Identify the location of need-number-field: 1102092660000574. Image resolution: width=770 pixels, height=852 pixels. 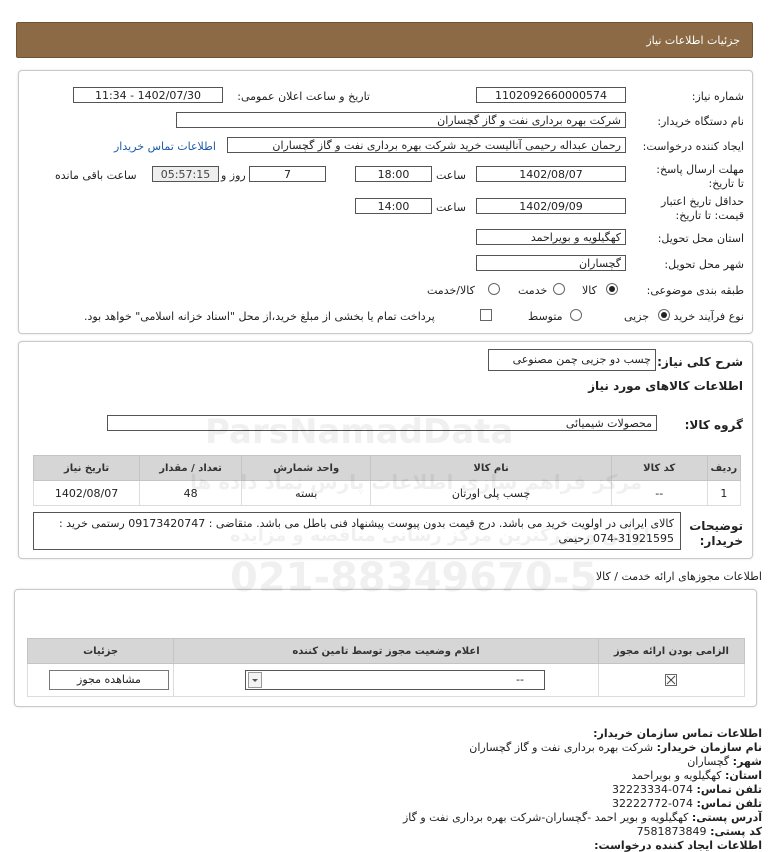
(551, 95).